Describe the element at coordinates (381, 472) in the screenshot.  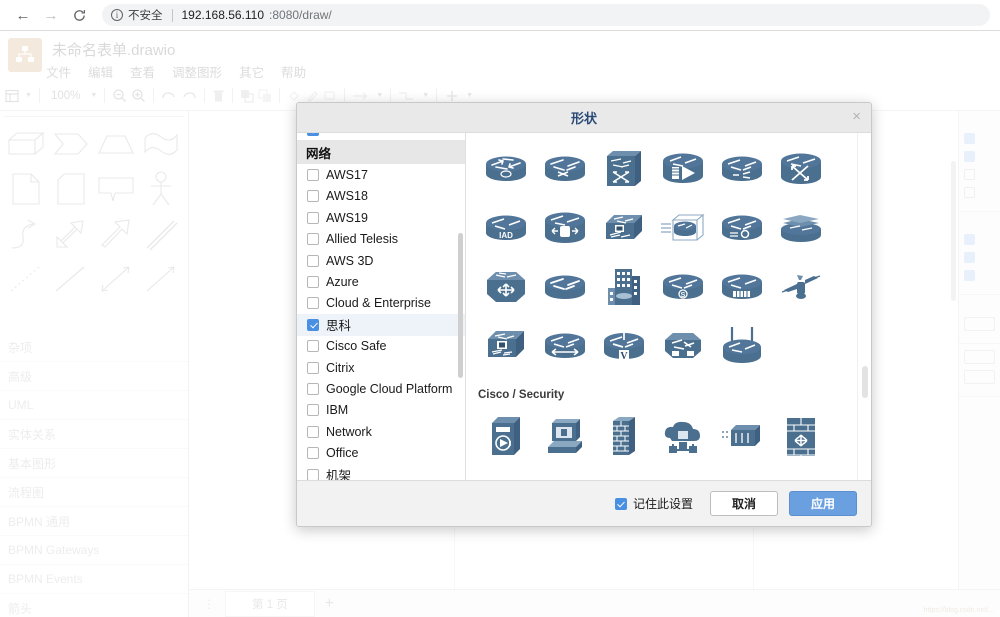
I see `list-item-rack: 机架` at that location.